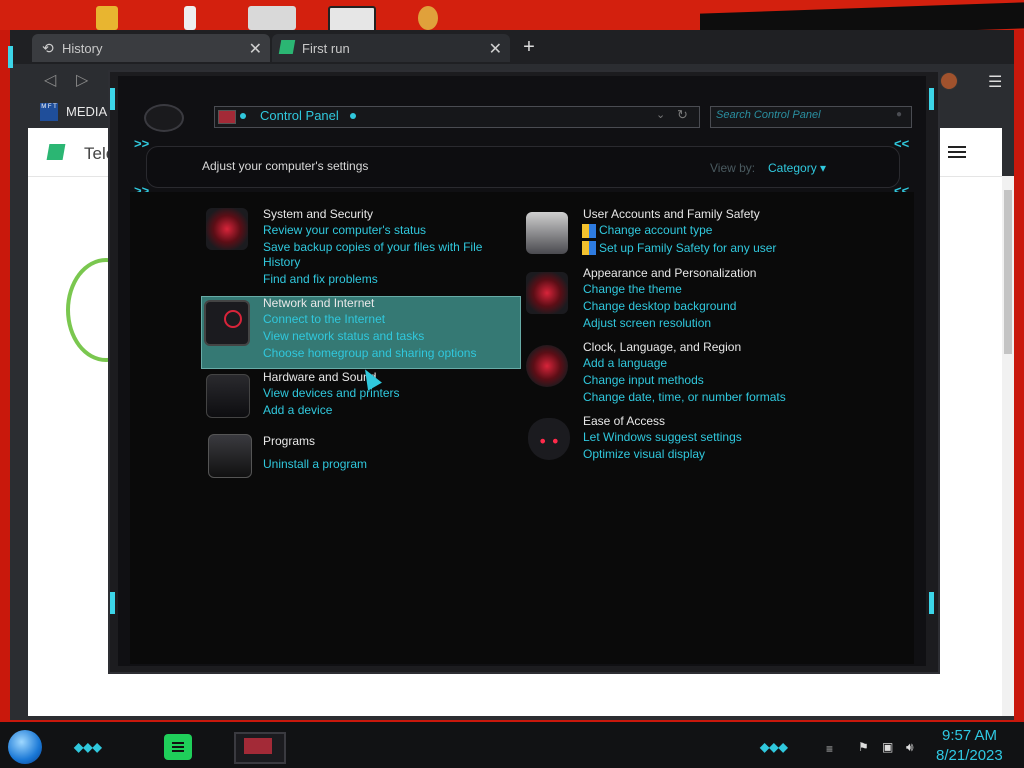  What do you see at coordinates (632, 289) in the screenshot?
I see `link-change-theme: Change the theme` at bounding box center [632, 289].